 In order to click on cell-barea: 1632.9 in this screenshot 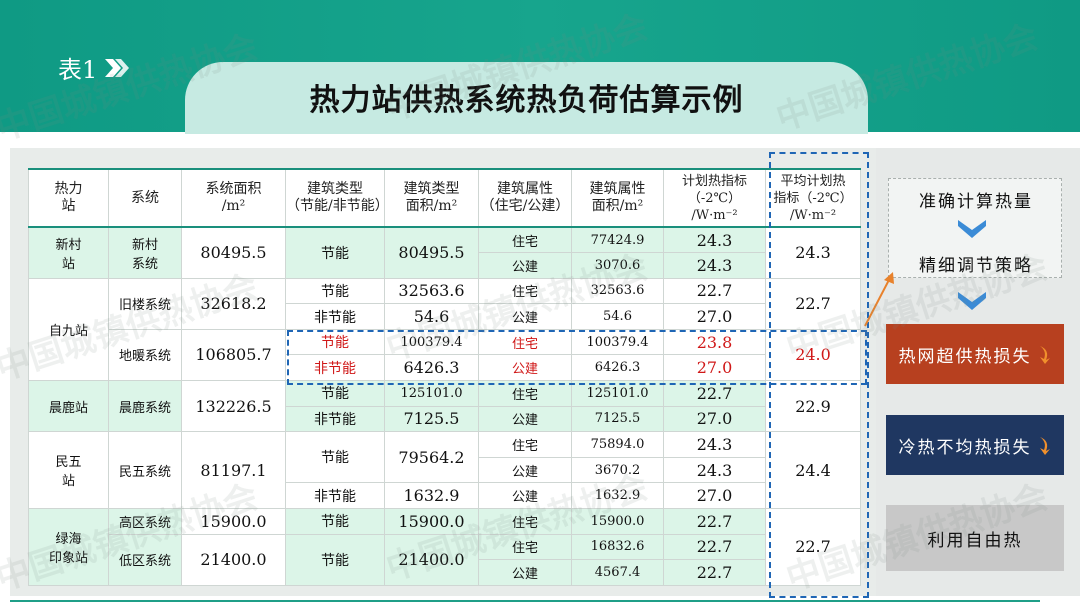, I will do `click(431, 496)`.